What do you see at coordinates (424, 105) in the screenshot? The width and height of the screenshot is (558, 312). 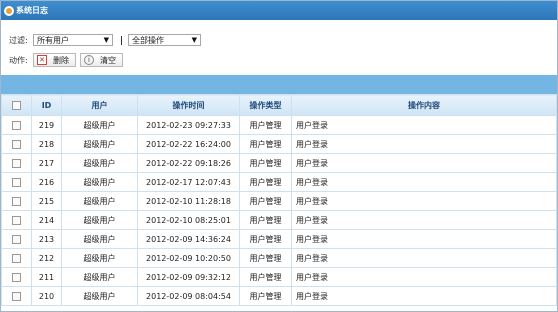 I see `column-header-content: 操作内容` at bounding box center [424, 105].